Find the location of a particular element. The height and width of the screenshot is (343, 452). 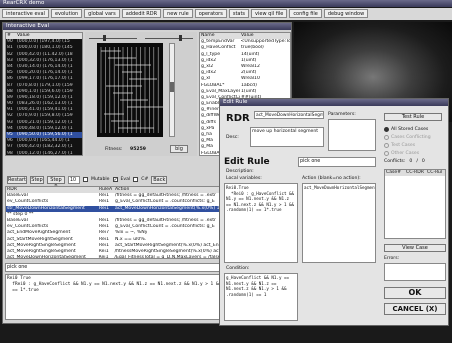

eval-checkbox: ✓ is located at coordinates (115, 180).